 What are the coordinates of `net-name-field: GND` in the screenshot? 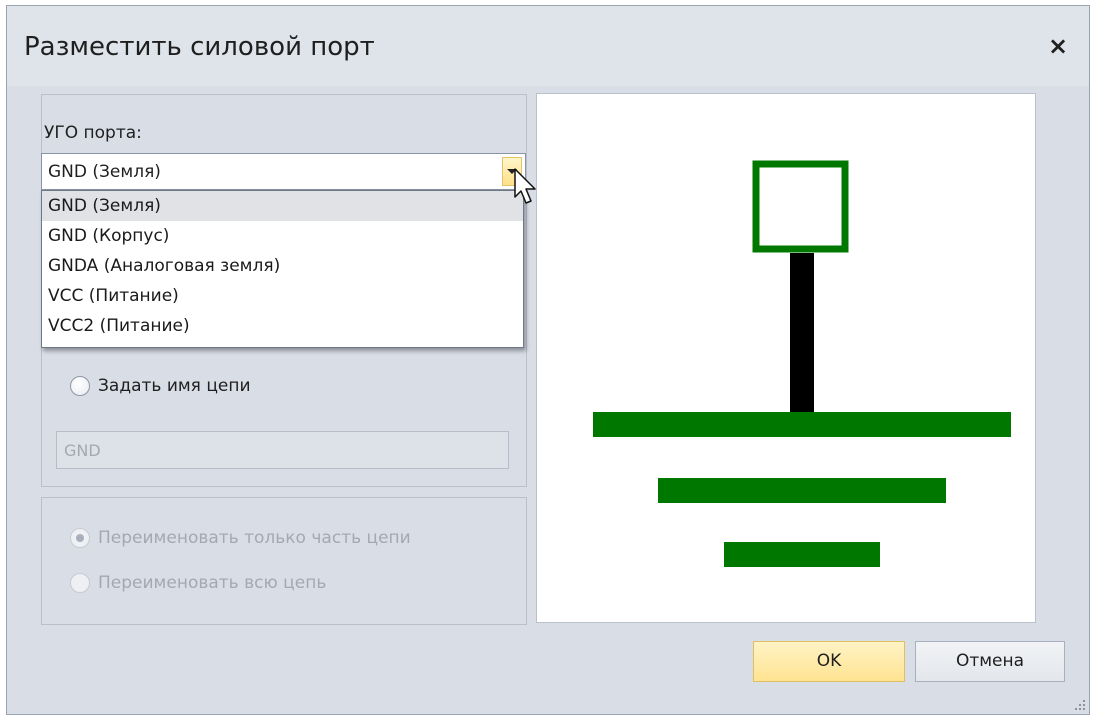 It's located at (282, 450).